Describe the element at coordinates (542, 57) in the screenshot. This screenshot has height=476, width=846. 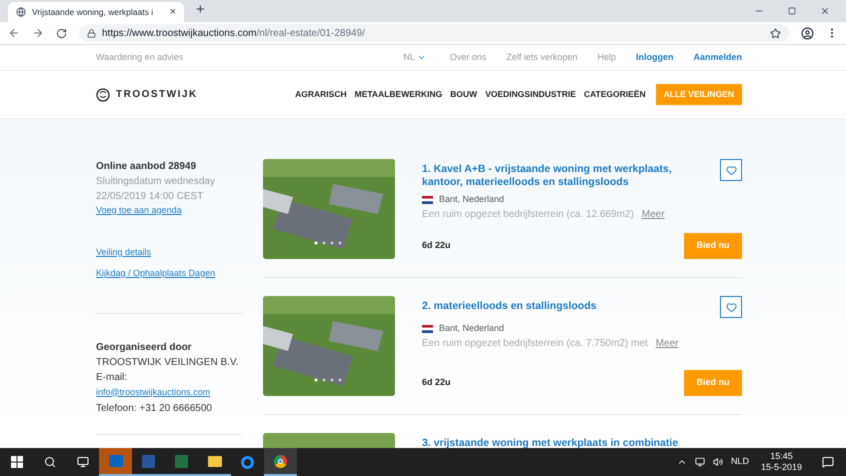
I see `utility-link: Zelf iets verkopen` at that location.